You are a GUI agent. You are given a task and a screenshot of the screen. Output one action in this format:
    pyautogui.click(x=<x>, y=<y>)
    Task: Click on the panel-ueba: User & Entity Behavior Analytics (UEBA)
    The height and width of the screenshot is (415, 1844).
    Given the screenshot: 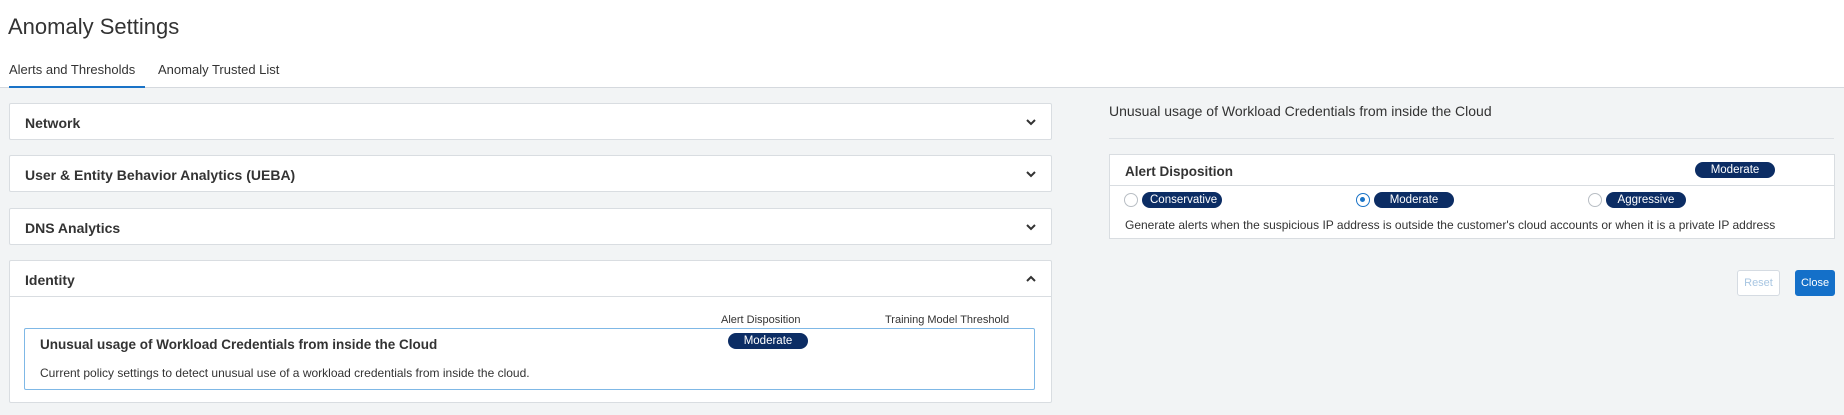 What is the action you would take?
    pyautogui.click(x=530, y=173)
    